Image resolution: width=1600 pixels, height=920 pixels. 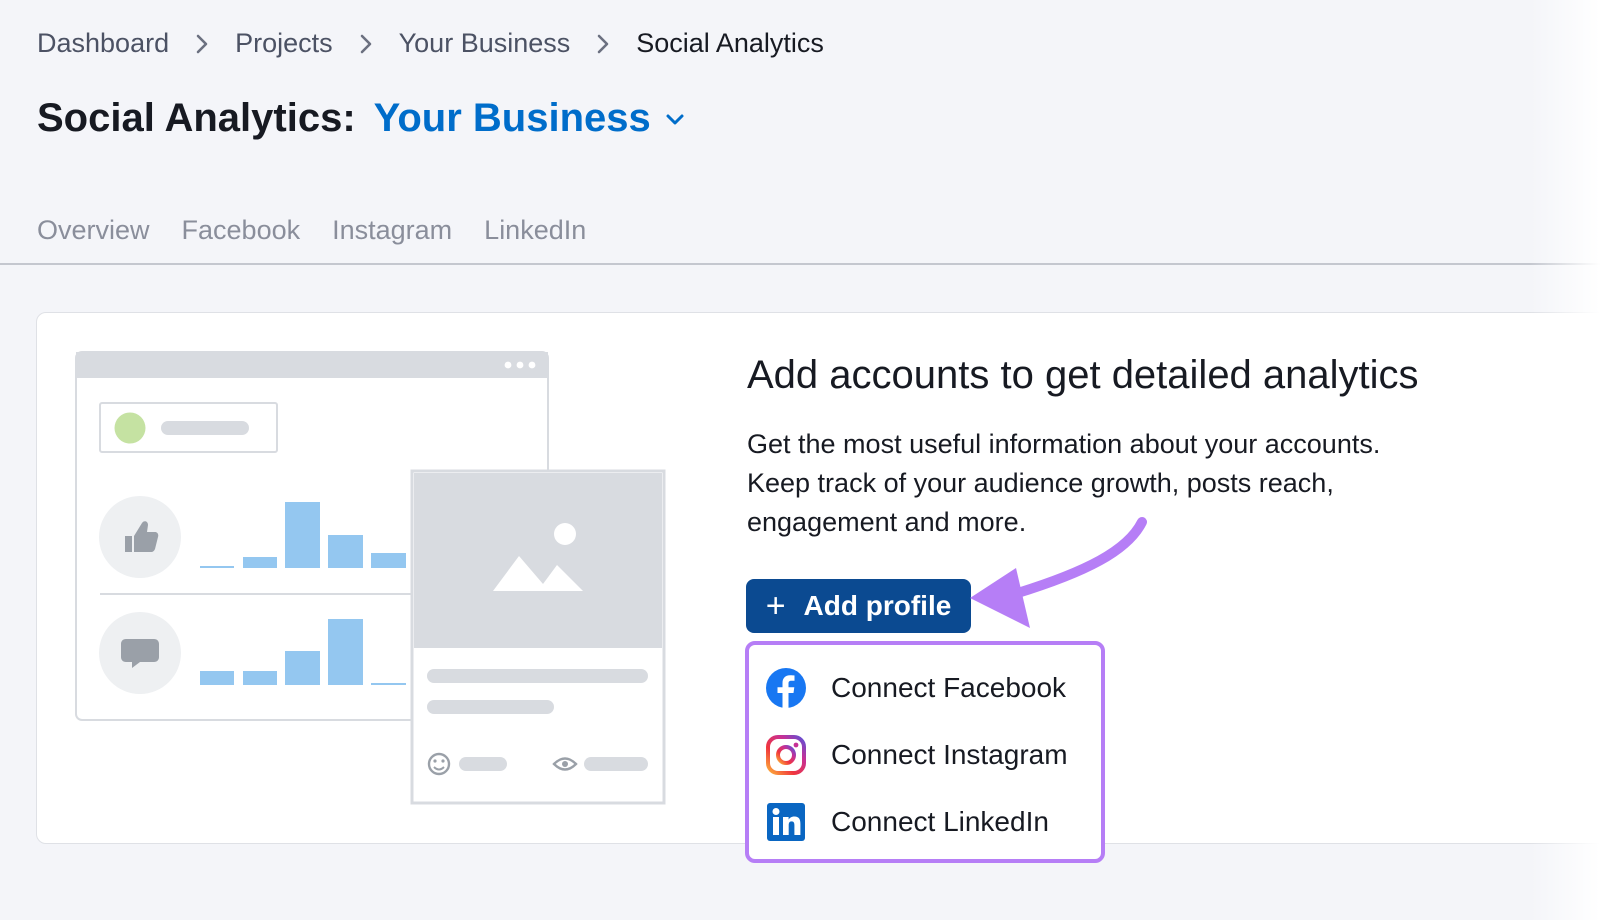 I want to click on plus-icon: +, so click(x=775, y=606).